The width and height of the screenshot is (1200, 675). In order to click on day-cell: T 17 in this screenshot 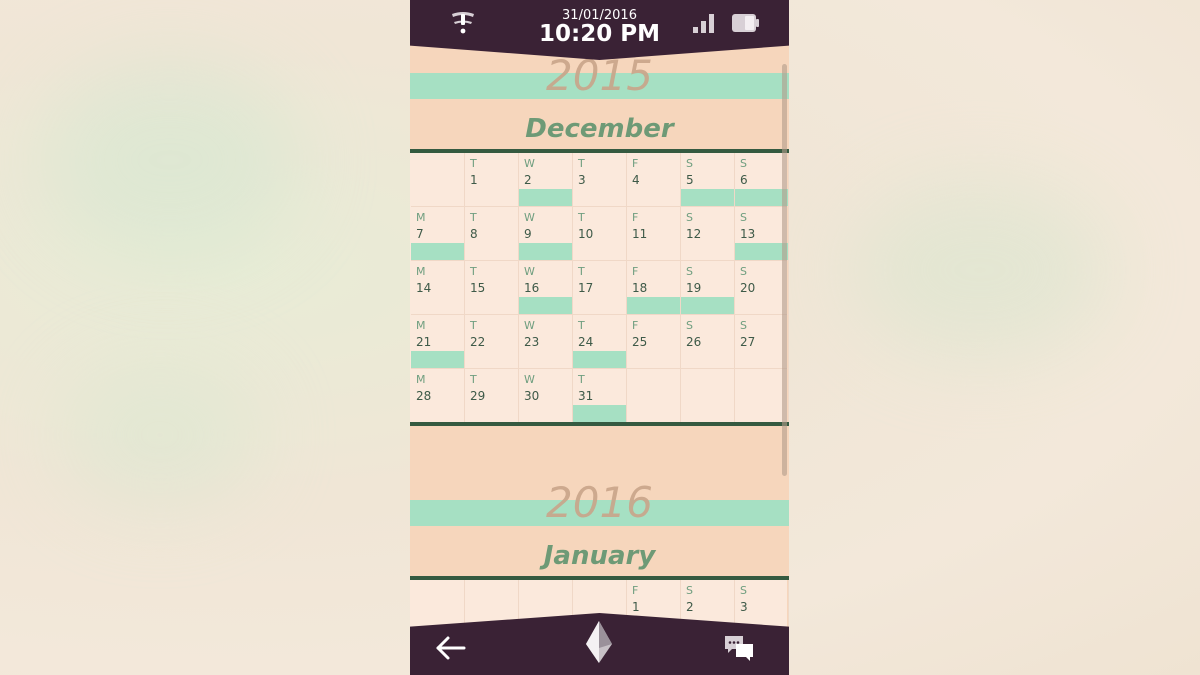, I will do `click(600, 288)`.